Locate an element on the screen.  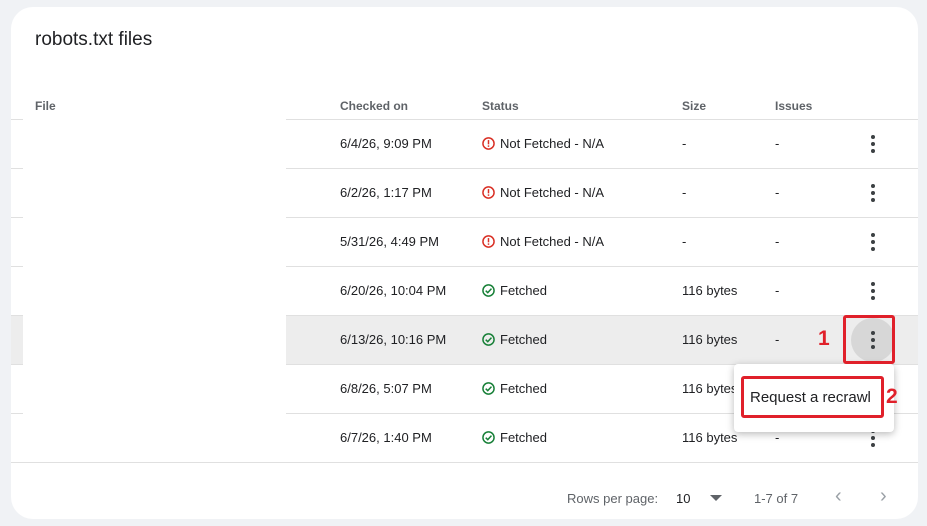
checked-on-cell: 6/4/26, 9:09 PM is located at coordinates (386, 143).